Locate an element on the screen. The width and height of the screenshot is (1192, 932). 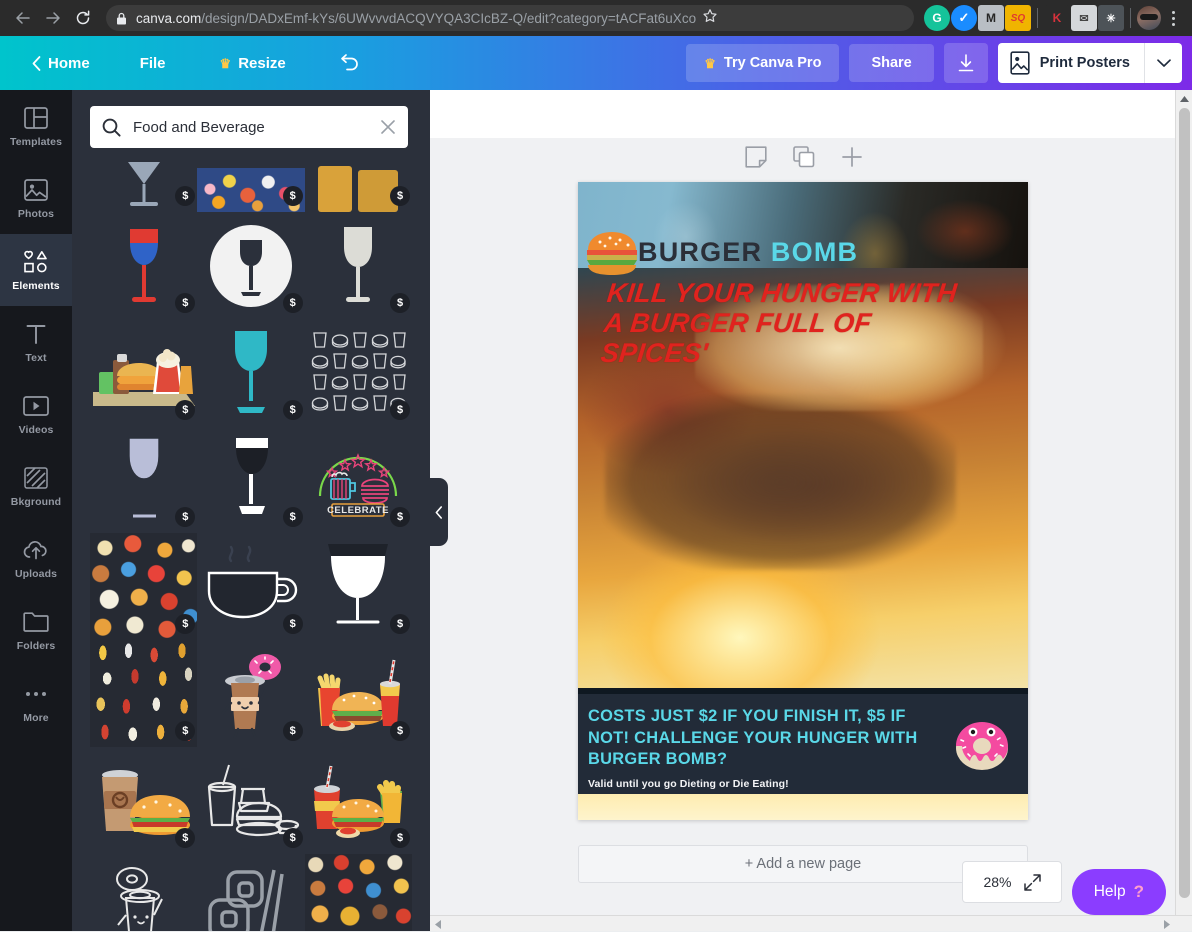
toolbar-right-group: ♛ Try Canva Pro Share Print Posters is located at coordinates (939, 63).